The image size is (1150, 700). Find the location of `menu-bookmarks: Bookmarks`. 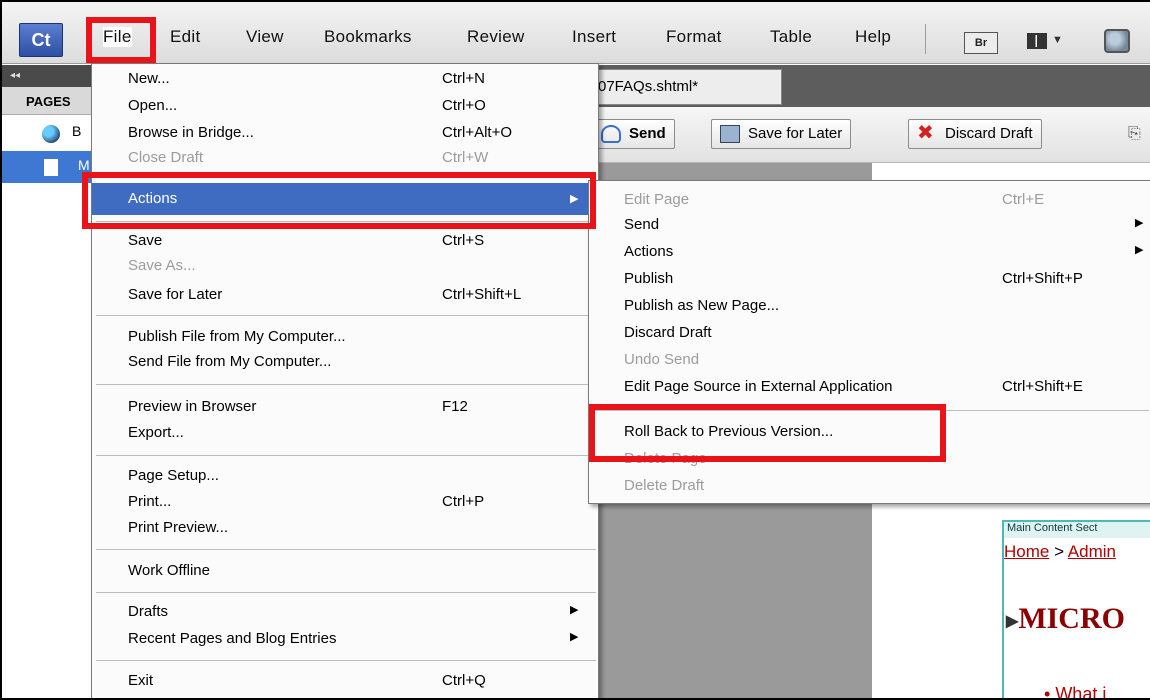

menu-bookmarks: Bookmarks is located at coordinates (368, 37).